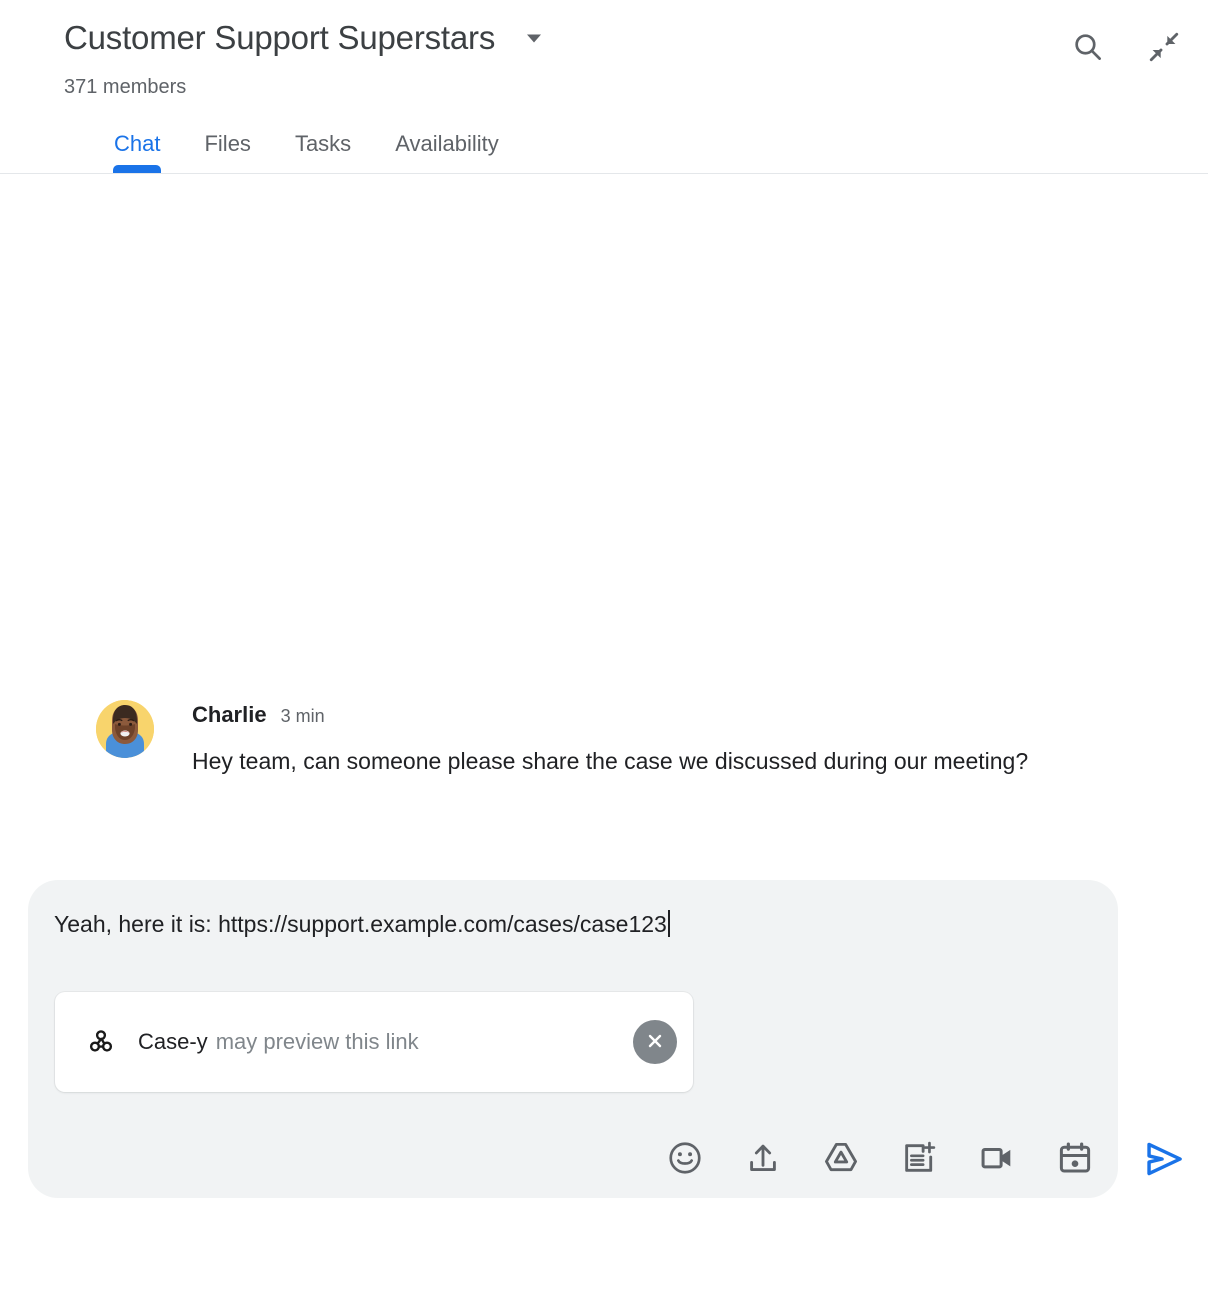 This screenshot has height=1290, width=1208. Describe the element at coordinates (125, 87) in the screenshot. I see `member-count: 371 members` at that location.